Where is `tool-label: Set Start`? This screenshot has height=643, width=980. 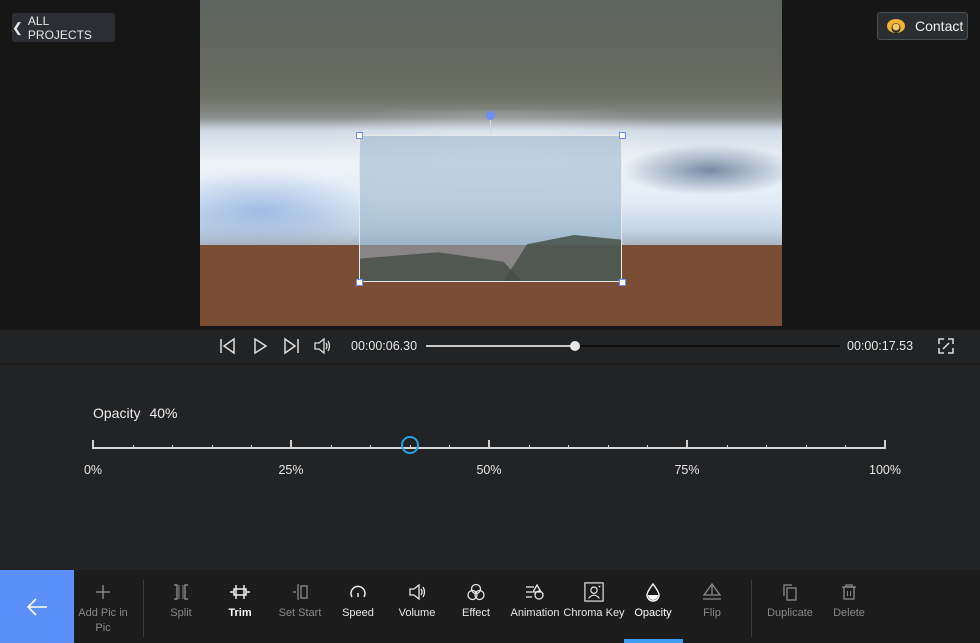
tool-label: Set Start is located at coordinates (300, 613).